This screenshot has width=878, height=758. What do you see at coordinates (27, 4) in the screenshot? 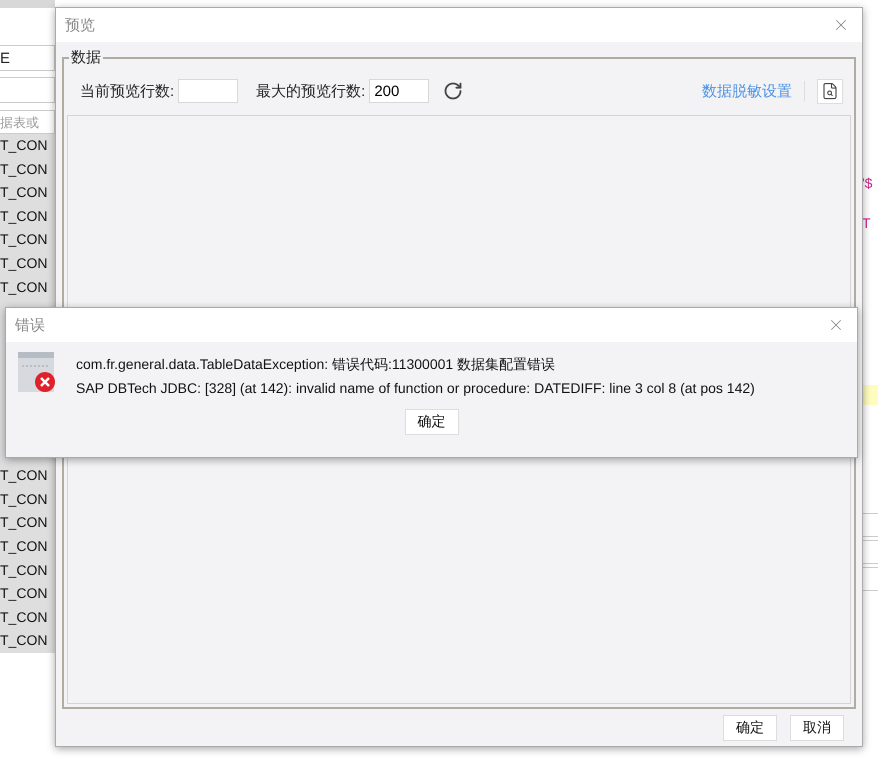
I see `tab-strip` at bounding box center [27, 4].